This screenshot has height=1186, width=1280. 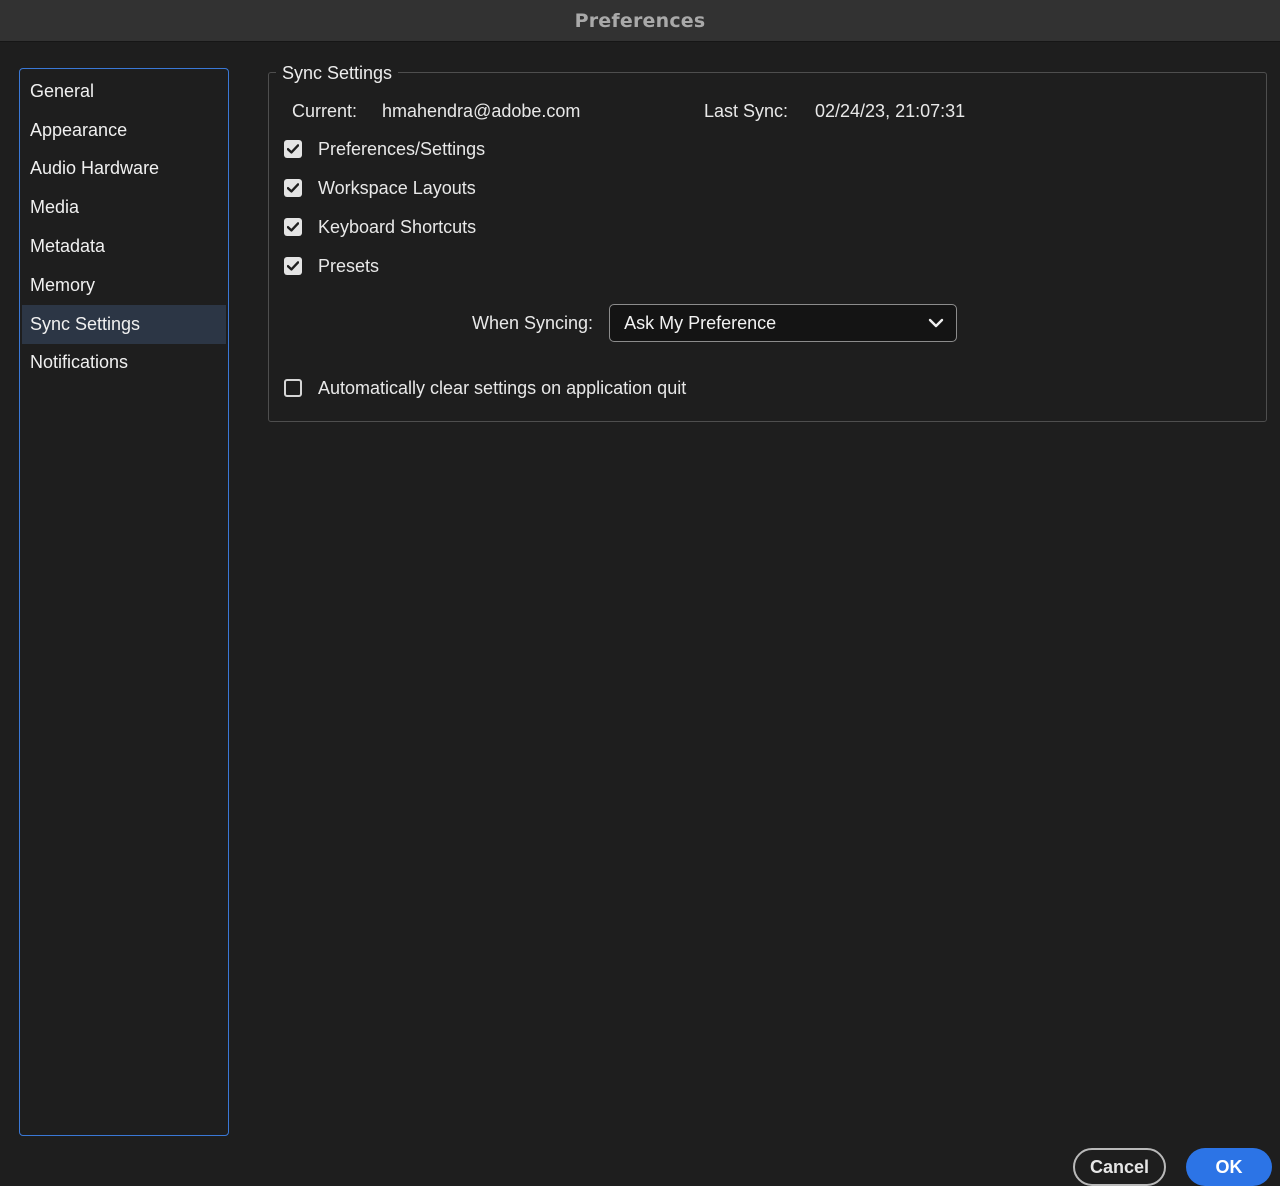 I want to click on option-workspace-layouts: Workspace Layouts, so click(x=380, y=188).